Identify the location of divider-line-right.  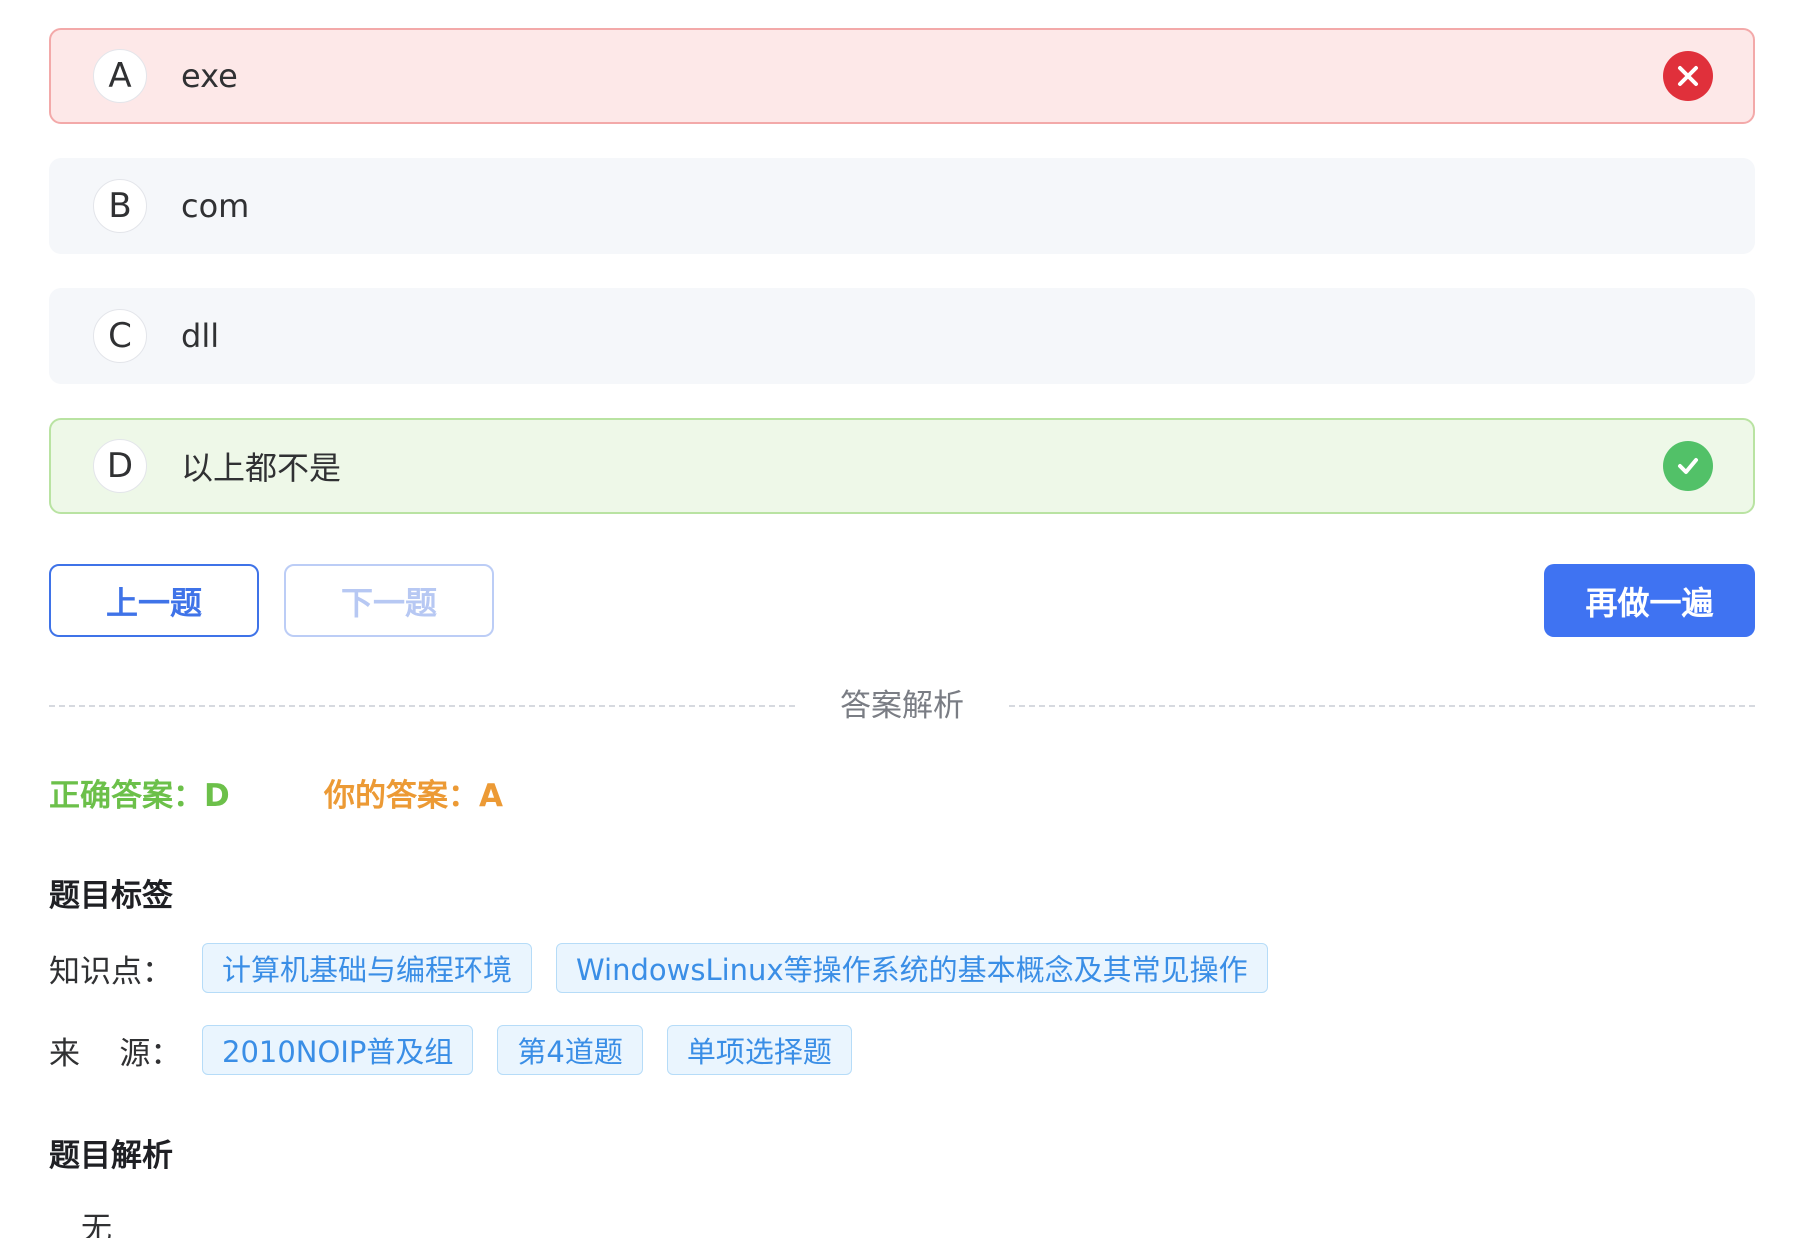
(1382, 706).